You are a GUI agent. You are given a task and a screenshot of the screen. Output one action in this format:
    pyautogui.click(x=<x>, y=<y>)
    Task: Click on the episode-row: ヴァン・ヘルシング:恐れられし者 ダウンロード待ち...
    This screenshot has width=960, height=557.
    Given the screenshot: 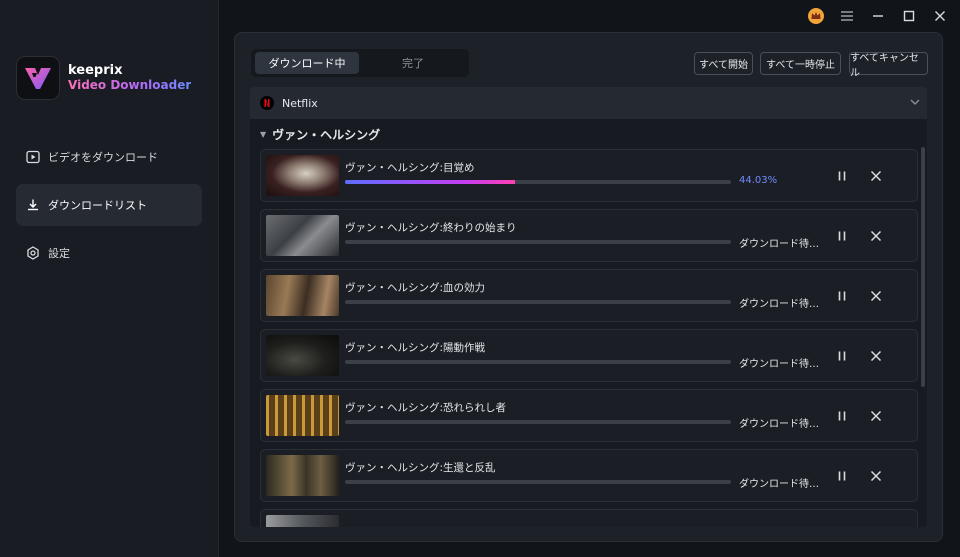 What is the action you would take?
    pyautogui.click(x=589, y=415)
    